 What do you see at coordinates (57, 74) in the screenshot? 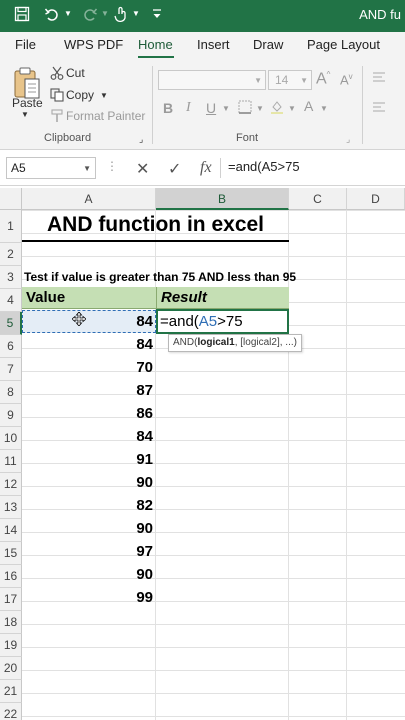
I see `cut-icon` at bounding box center [57, 74].